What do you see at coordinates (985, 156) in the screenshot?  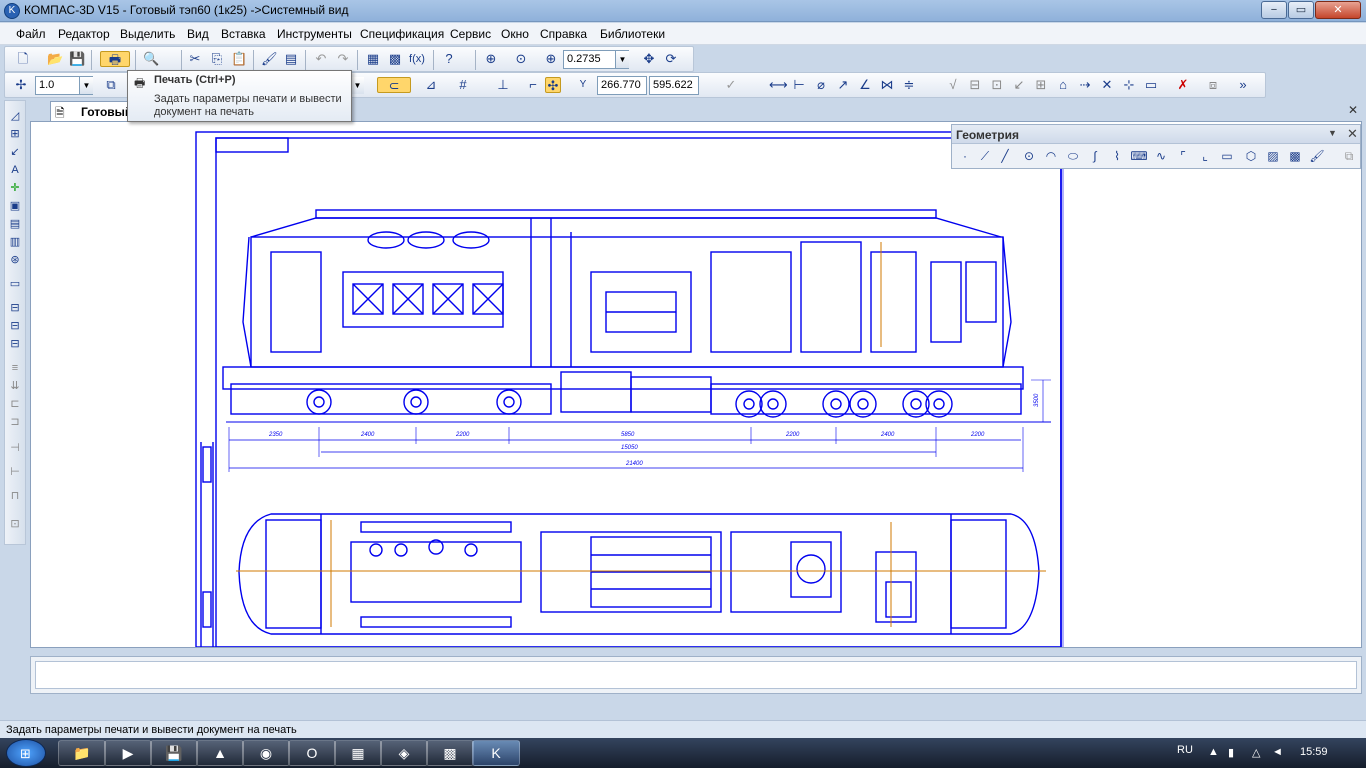 I see `aux-line-icon: ⟋` at bounding box center [985, 156].